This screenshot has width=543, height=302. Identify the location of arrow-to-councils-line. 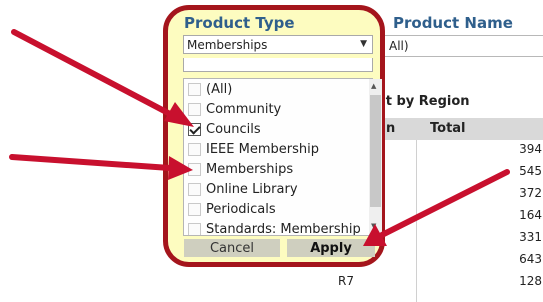
(93, 73).